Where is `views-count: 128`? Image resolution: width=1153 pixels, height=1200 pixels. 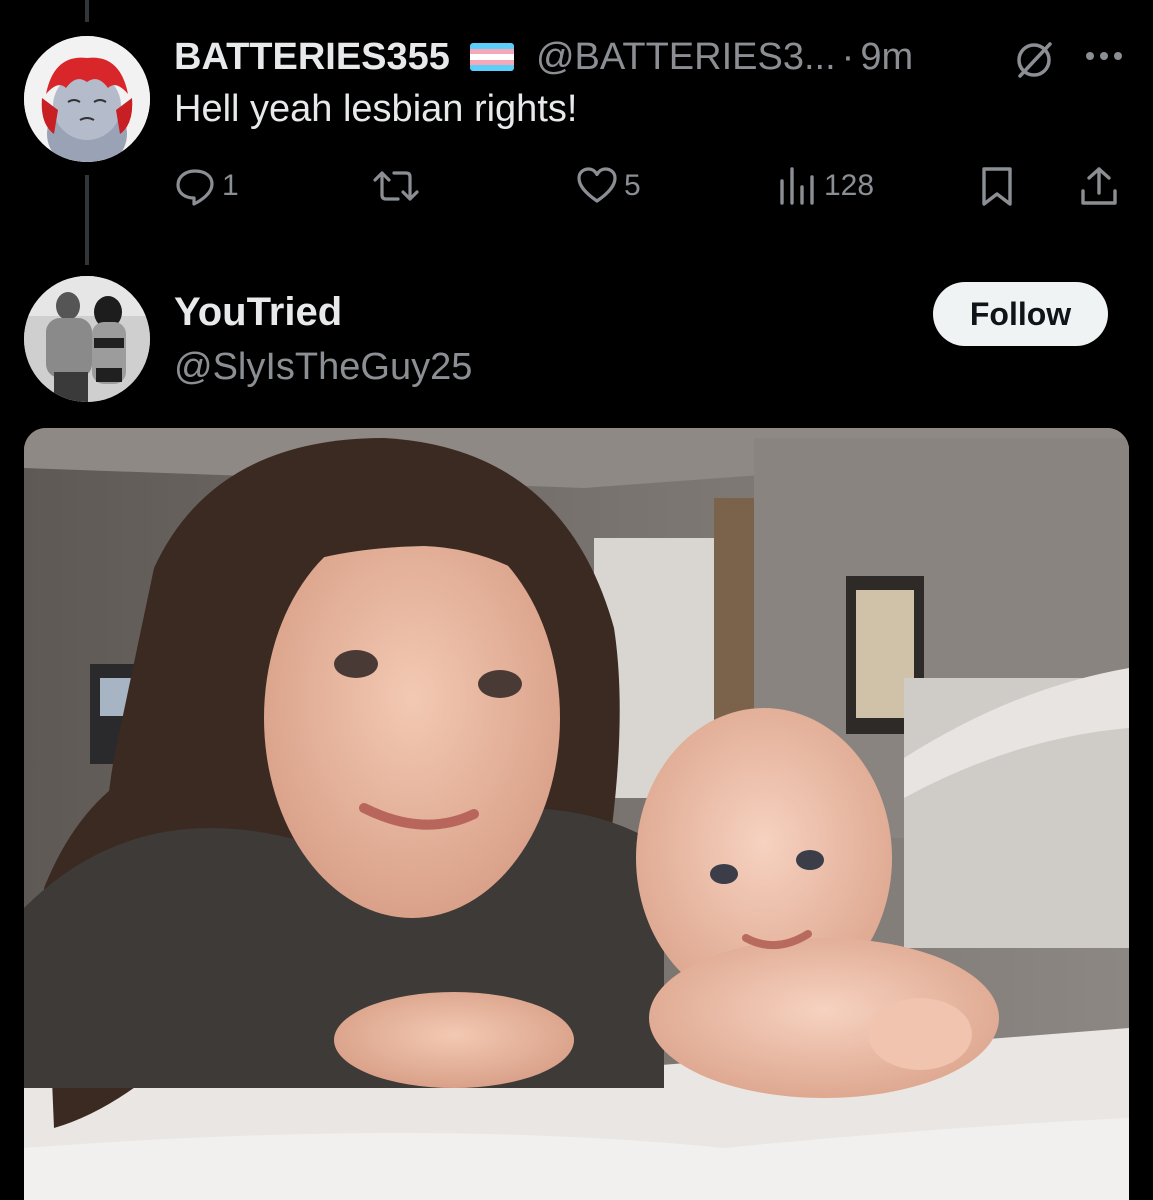 views-count: 128 is located at coordinates (849, 185).